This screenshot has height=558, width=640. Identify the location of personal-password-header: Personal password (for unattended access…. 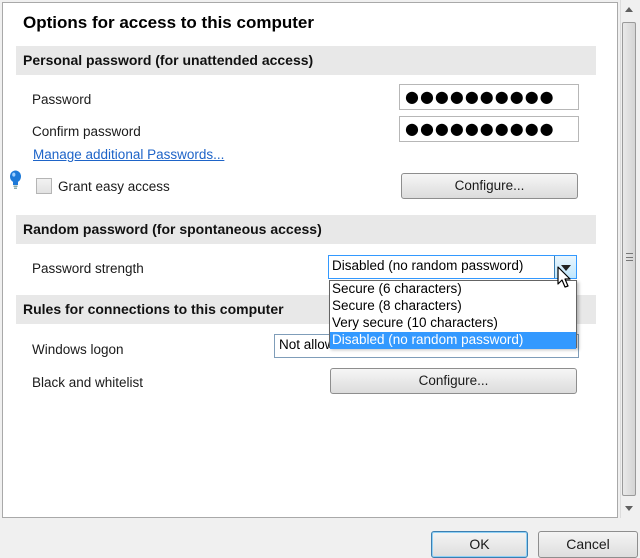
(306, 60).